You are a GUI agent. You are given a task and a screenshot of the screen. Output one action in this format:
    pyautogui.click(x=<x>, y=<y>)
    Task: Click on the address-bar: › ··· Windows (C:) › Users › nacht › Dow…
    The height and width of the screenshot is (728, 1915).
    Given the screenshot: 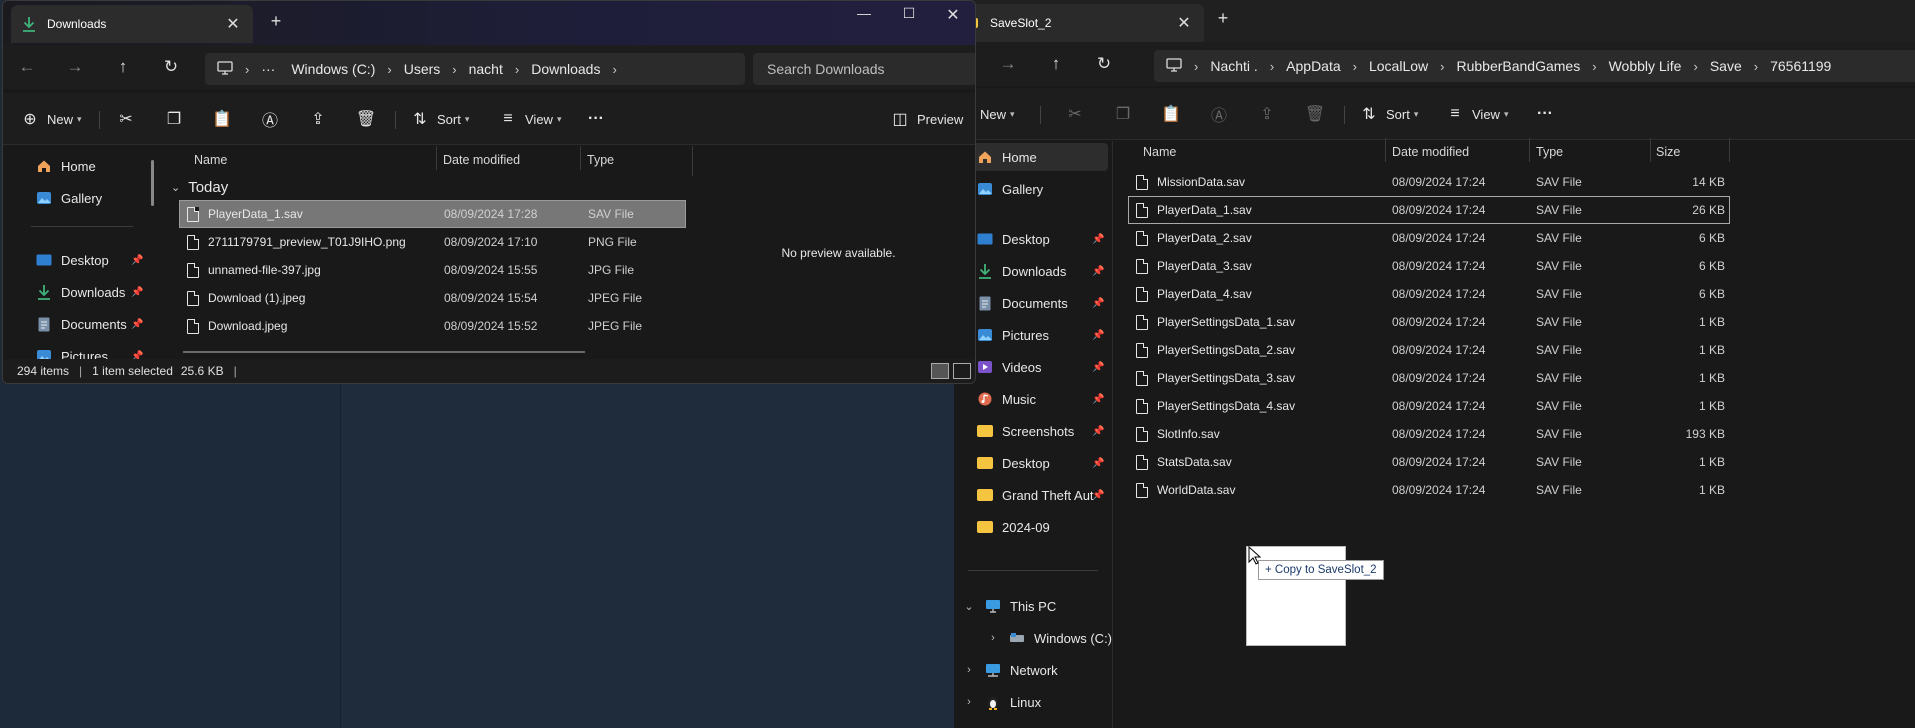 What is the action you would take?
    pyautogui.click(x=475, y=69)
    